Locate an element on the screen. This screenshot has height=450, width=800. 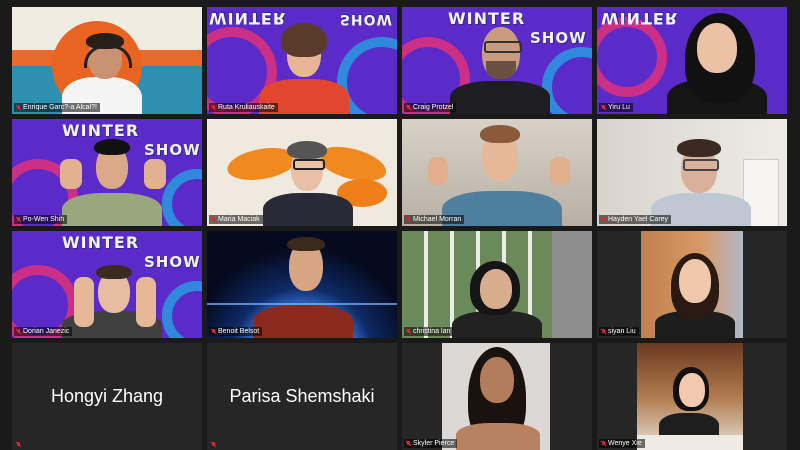
participant-name: Po-Wen Shih is located at coordinates (44, 219).